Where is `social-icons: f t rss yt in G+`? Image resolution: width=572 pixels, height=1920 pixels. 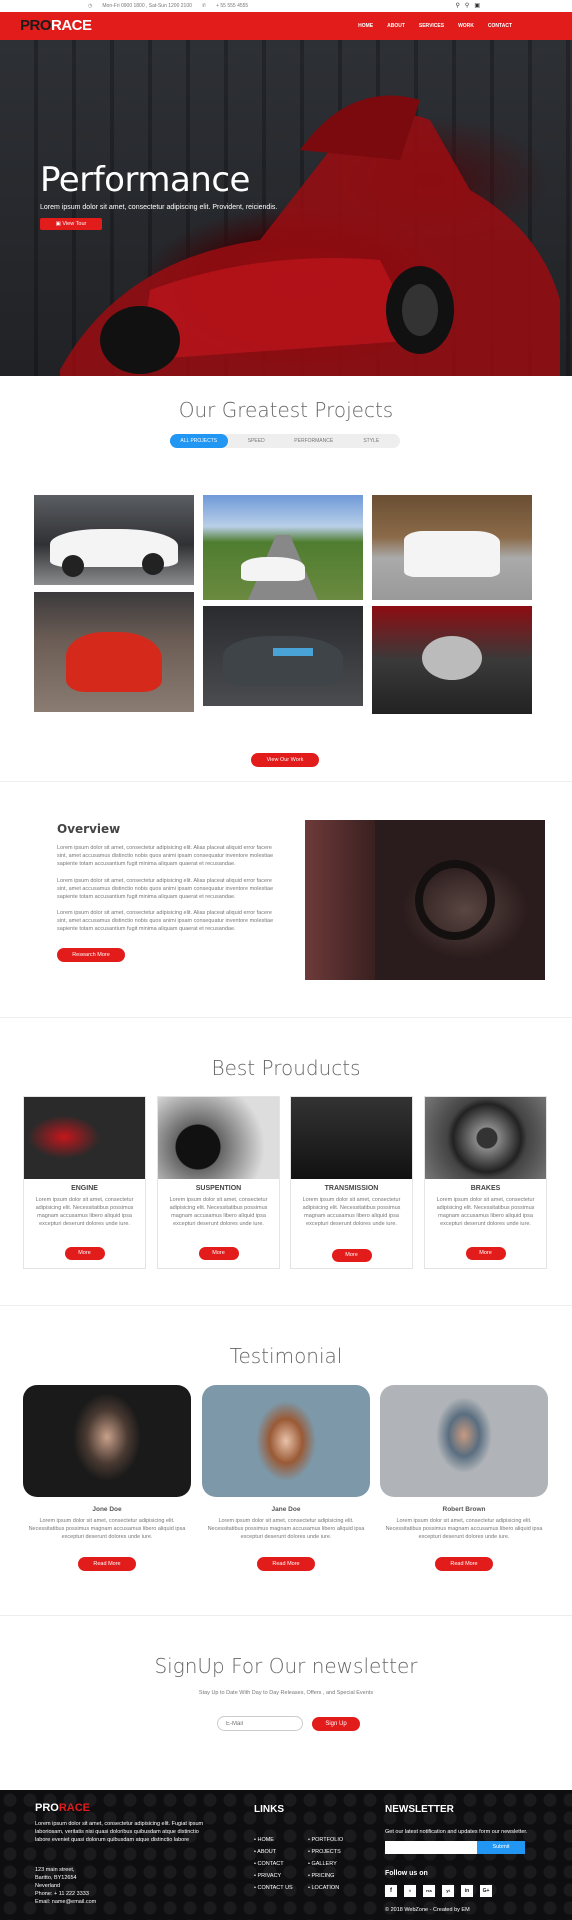 social-icons: f t rss yt in G+ is located at coordinates (438, 1891).